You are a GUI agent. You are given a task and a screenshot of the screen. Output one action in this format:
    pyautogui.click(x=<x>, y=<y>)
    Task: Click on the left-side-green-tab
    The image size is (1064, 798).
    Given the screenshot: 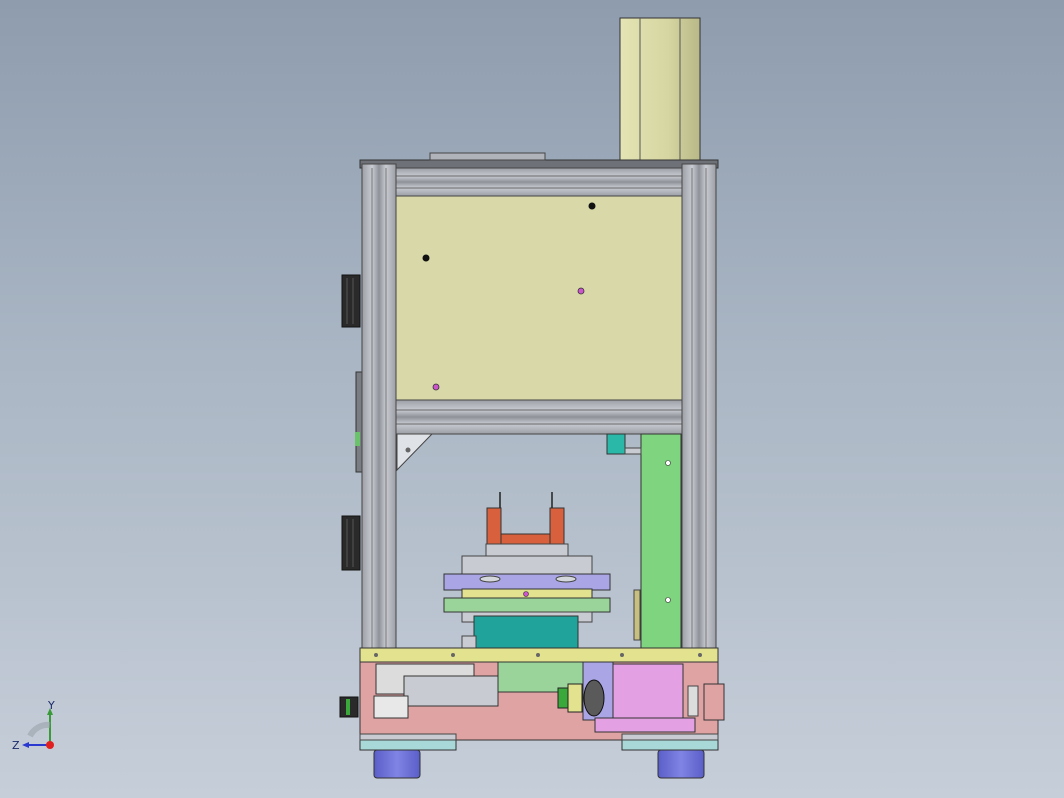 What is the action you would take?
    pyautogui.click(x=357, y=439)
    